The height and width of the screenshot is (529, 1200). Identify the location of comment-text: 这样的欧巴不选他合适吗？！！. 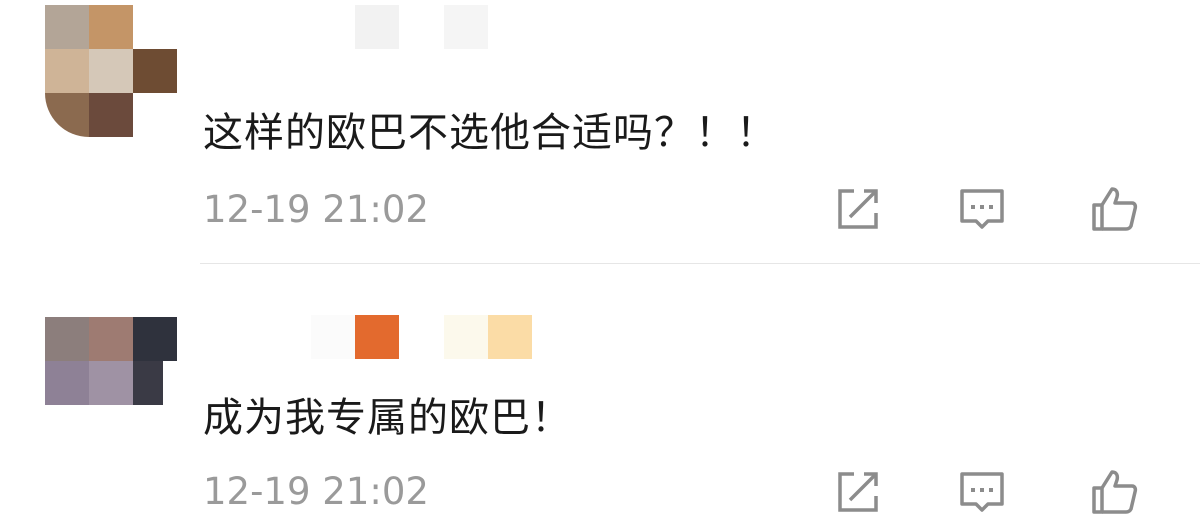
(490, 133).